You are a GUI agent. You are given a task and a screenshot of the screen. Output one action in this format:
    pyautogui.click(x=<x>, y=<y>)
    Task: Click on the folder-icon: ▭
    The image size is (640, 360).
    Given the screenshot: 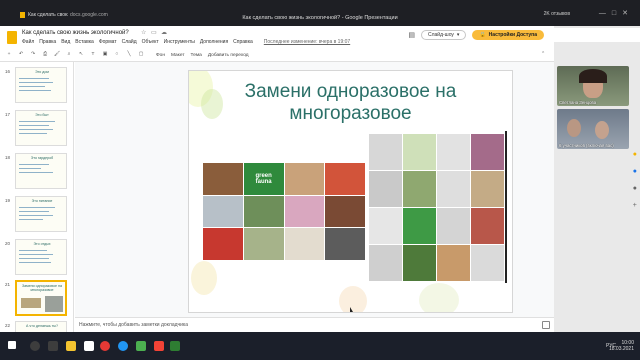 What is the action you would take?
    pyautogui.click(x=154, y=32)
    